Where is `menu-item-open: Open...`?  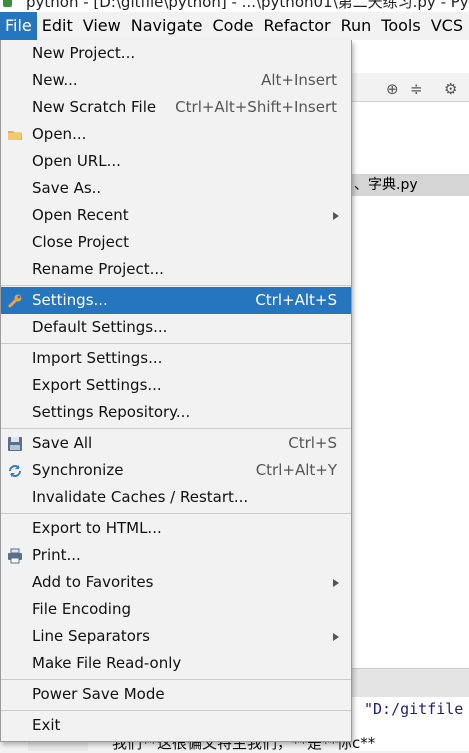
menu-item-open: Open... is located at coordinates (176, 134).